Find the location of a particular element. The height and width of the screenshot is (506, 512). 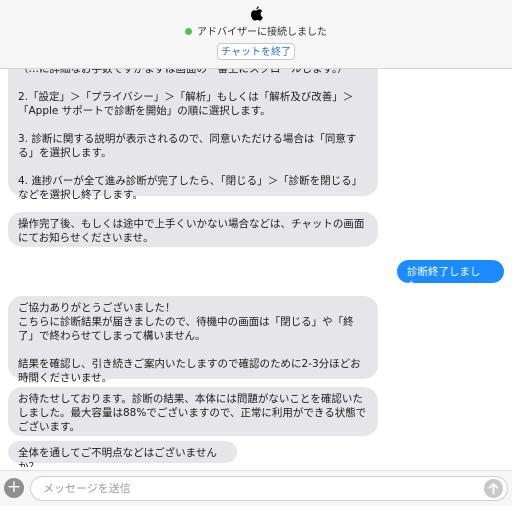

connection-status-text: アドバイザーに接続しました is located at coordinates (262, 32).